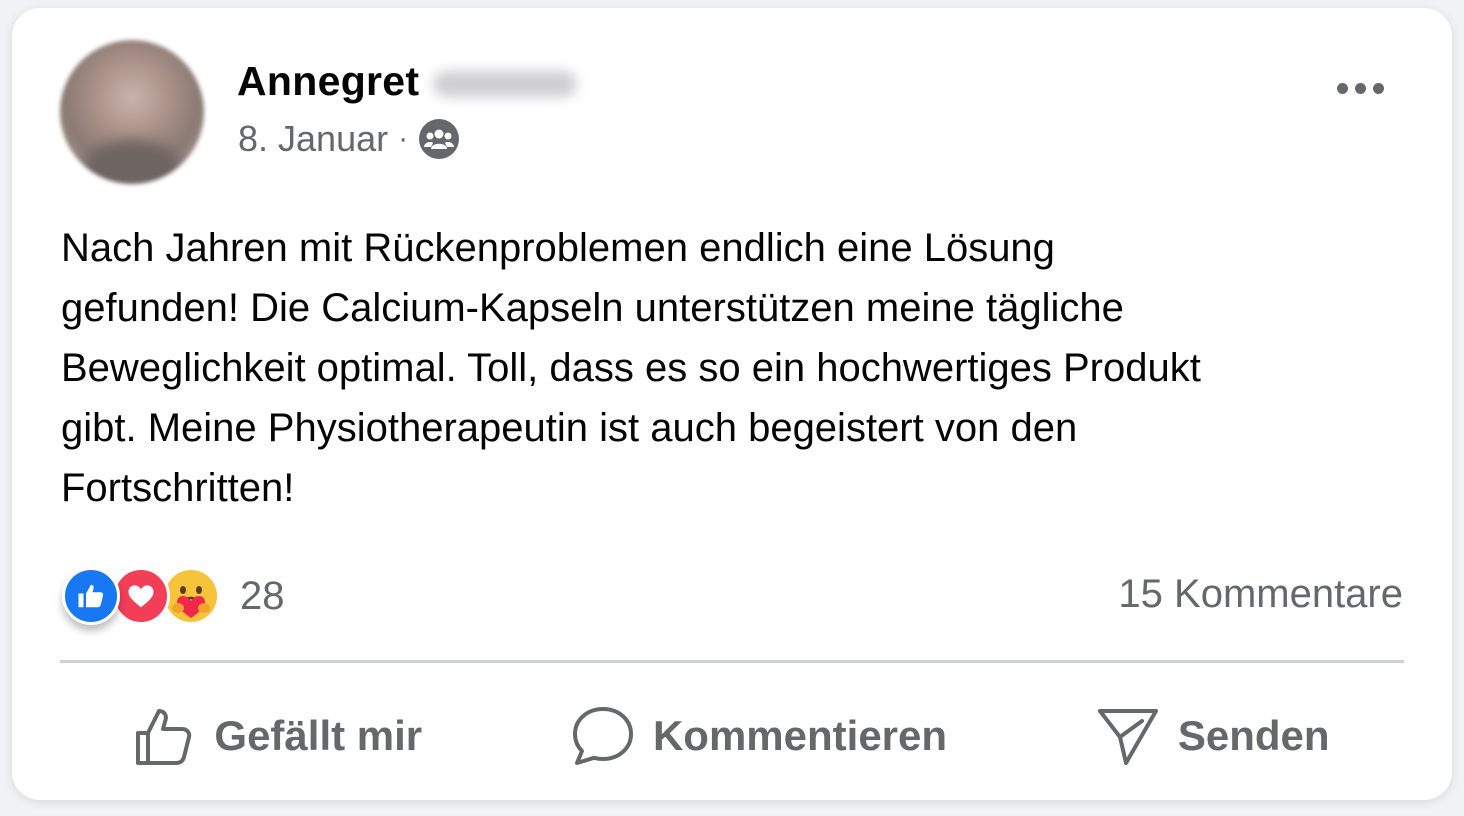  I want to click on comment-label: Kommentieren, so click(800, 735).